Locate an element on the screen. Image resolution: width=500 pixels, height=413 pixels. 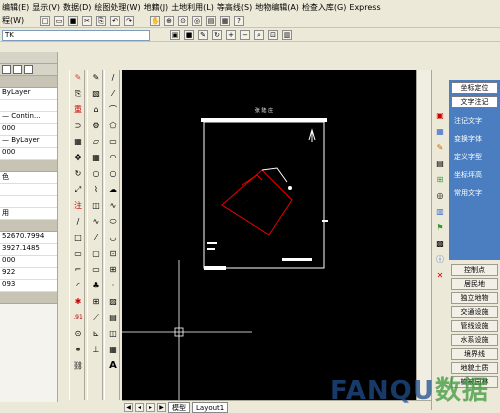
pattern-icon: ▦ is located at coordinates (96, 158).